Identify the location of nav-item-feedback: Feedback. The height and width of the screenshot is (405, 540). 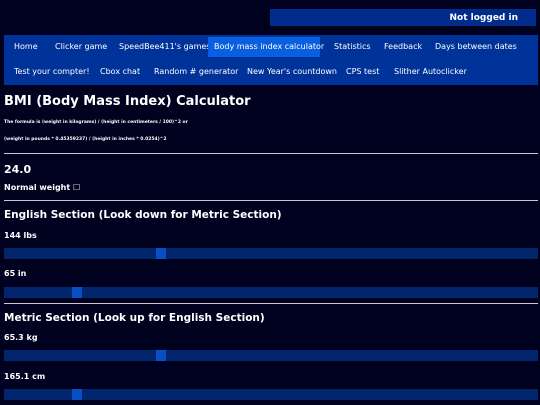
(403, 47).